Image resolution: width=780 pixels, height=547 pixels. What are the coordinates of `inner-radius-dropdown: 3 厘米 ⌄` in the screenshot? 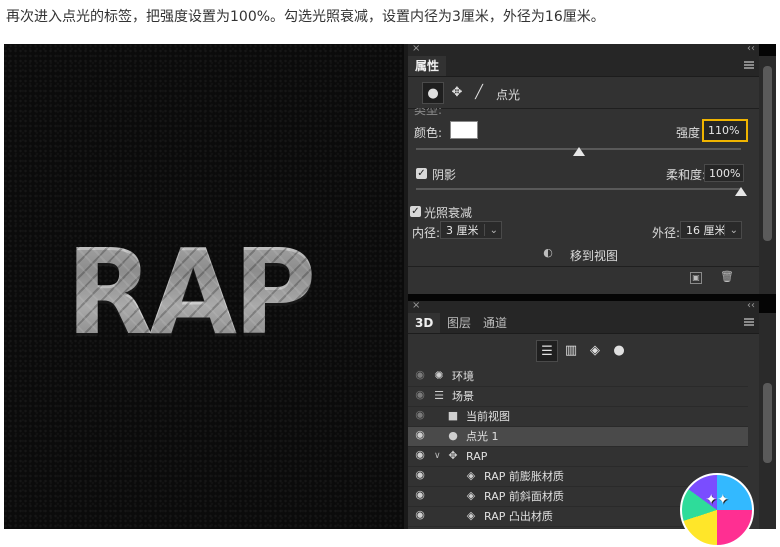 It's located at (471, 230).